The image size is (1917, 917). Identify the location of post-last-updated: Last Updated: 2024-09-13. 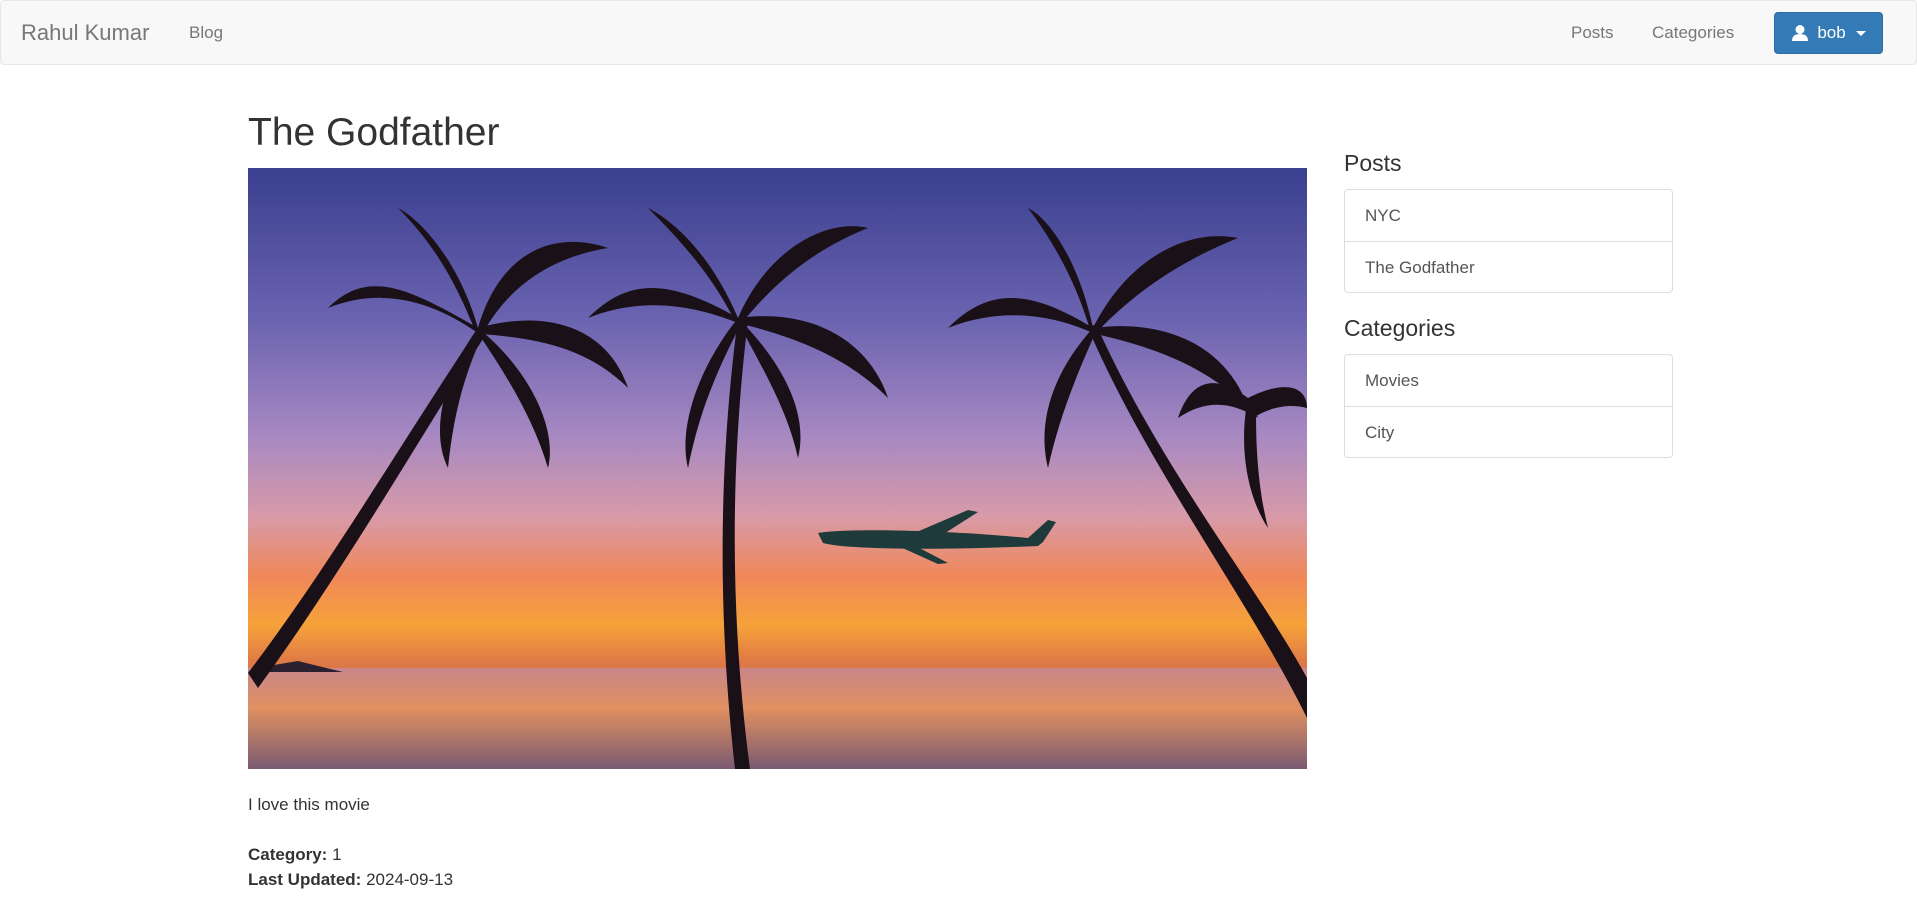
(350, 880).